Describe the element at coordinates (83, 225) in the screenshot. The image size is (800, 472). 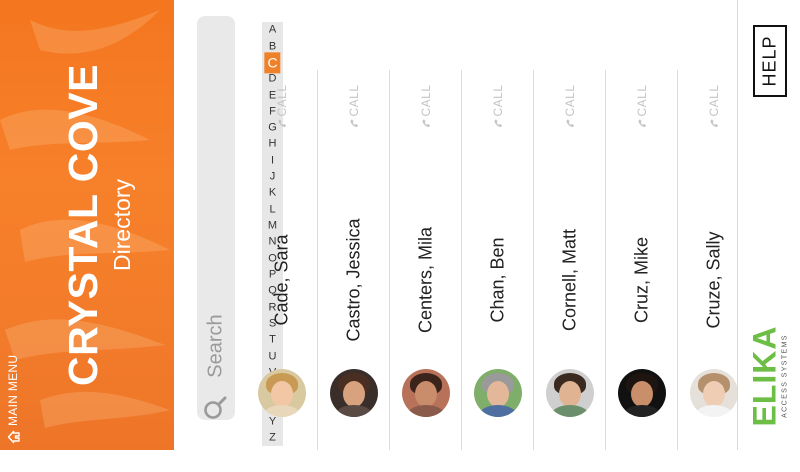
I see `site-title: CRYSTAL COVE` at that location.